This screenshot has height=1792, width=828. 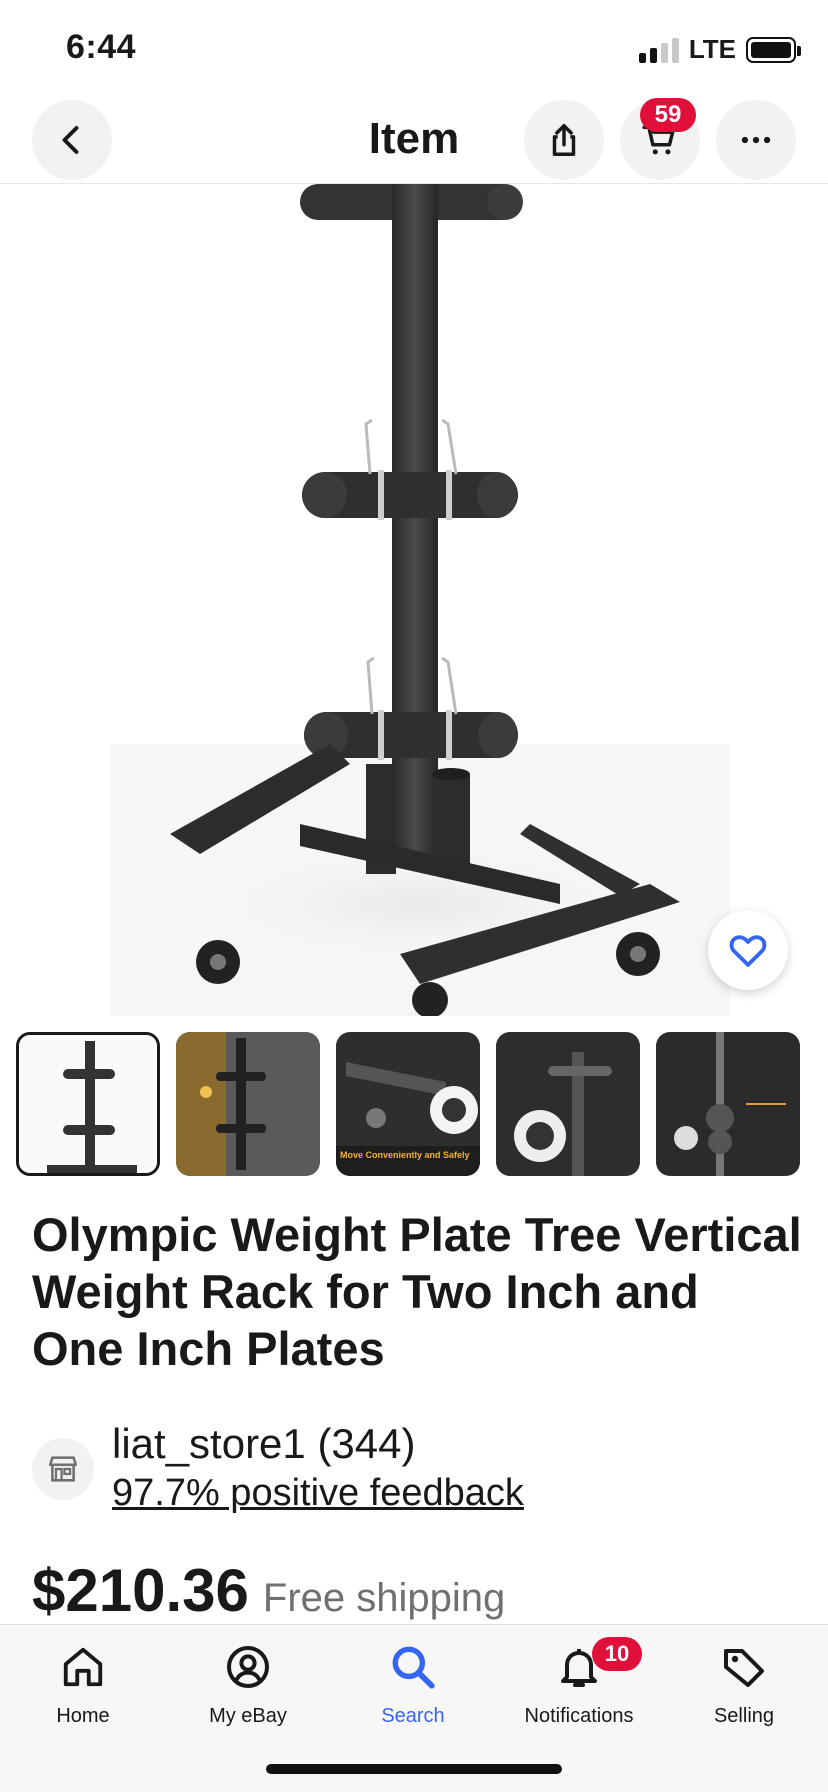 I want to click on more-icon, so click(x=756, y=140).